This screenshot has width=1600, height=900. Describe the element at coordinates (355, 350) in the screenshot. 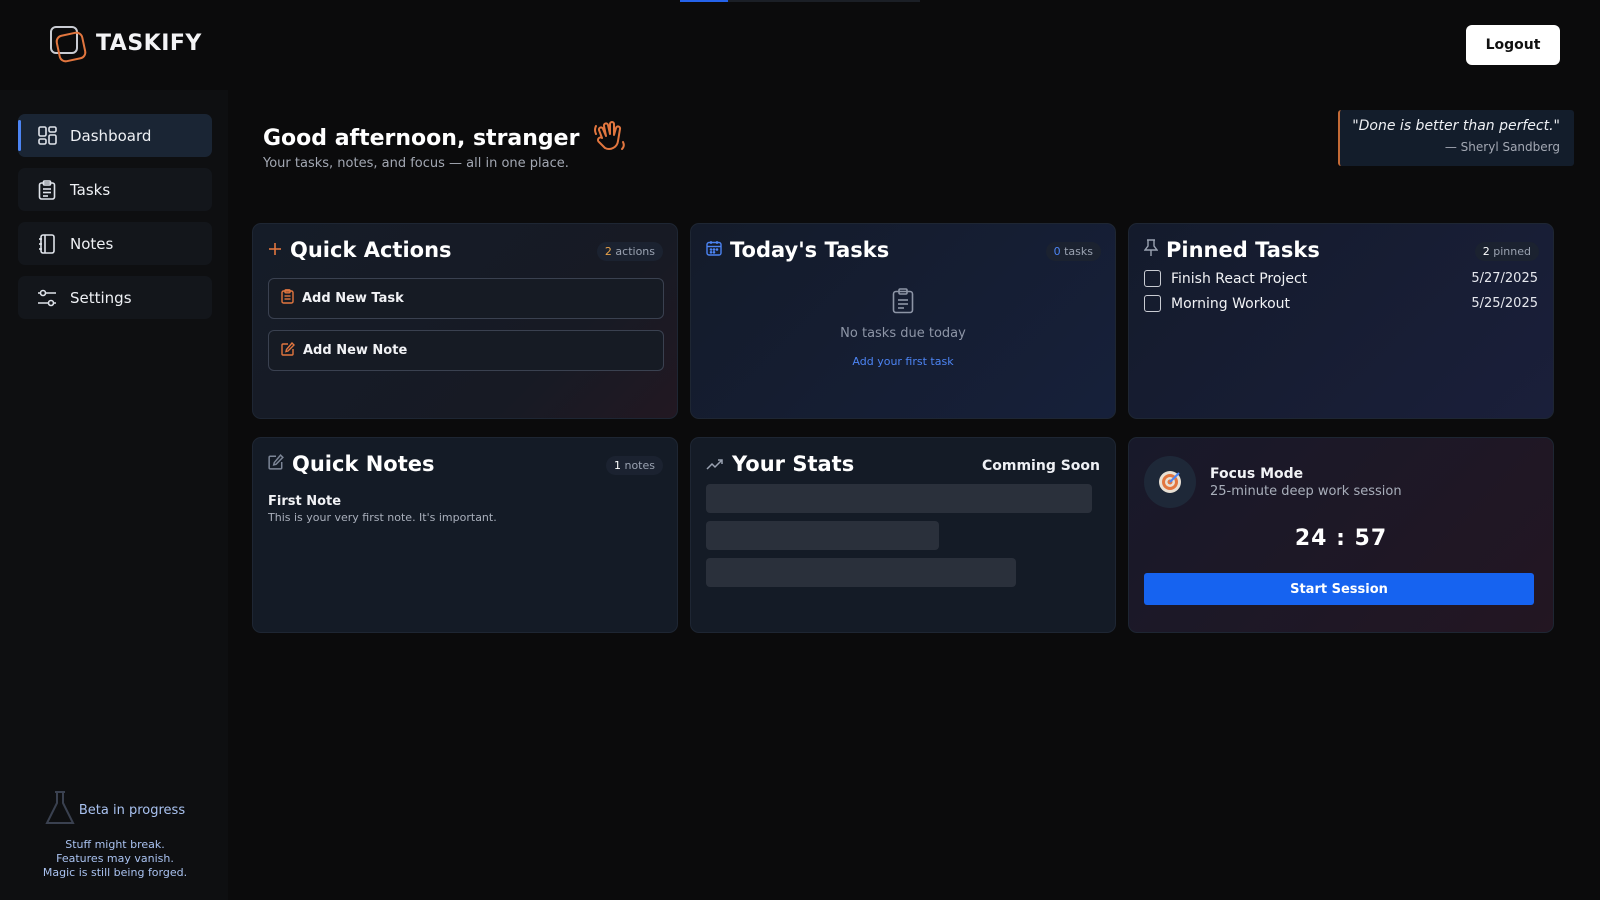

I see `add-new-note-label: Add New Note` at that location.